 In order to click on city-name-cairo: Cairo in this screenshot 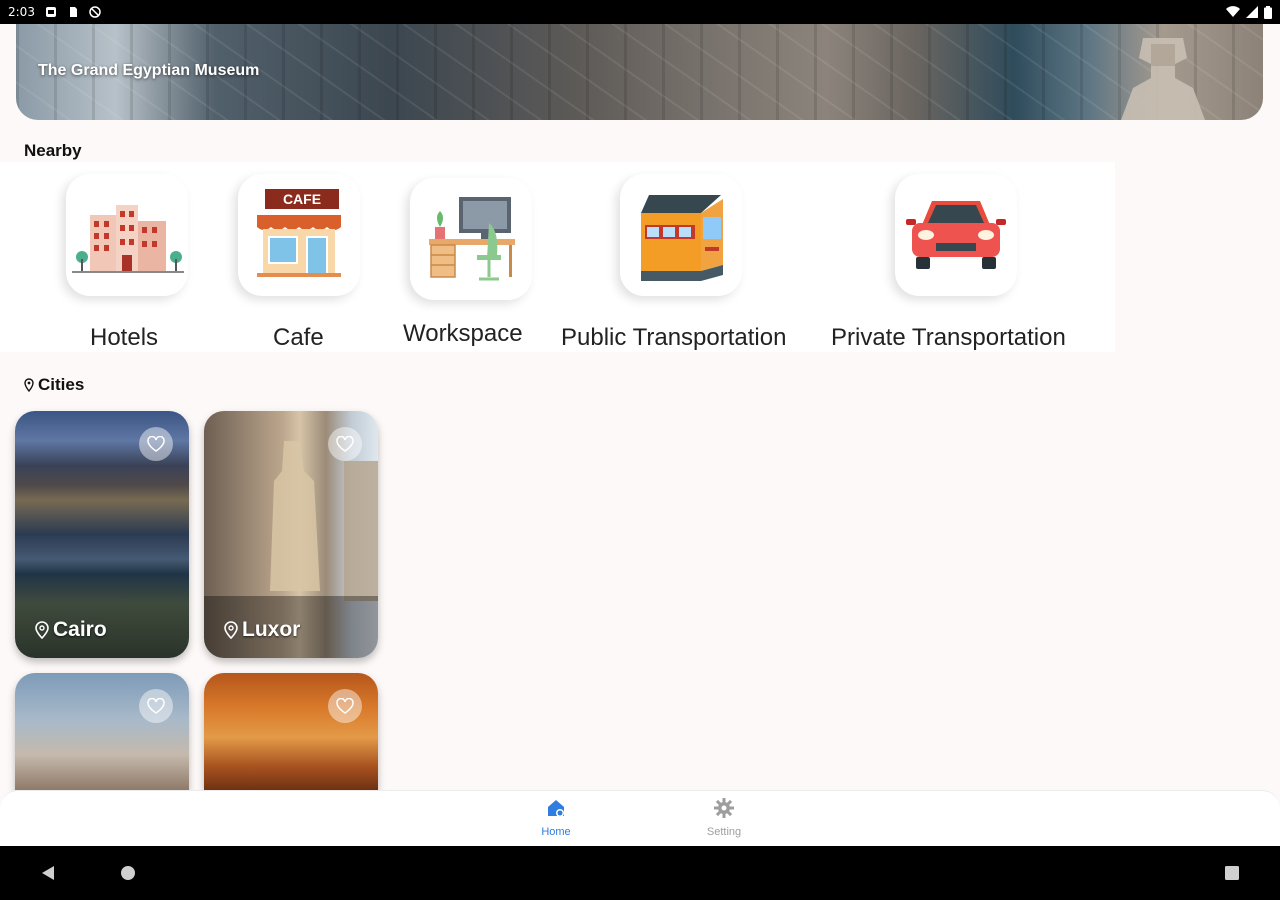, I will do `click(71, 630)`.